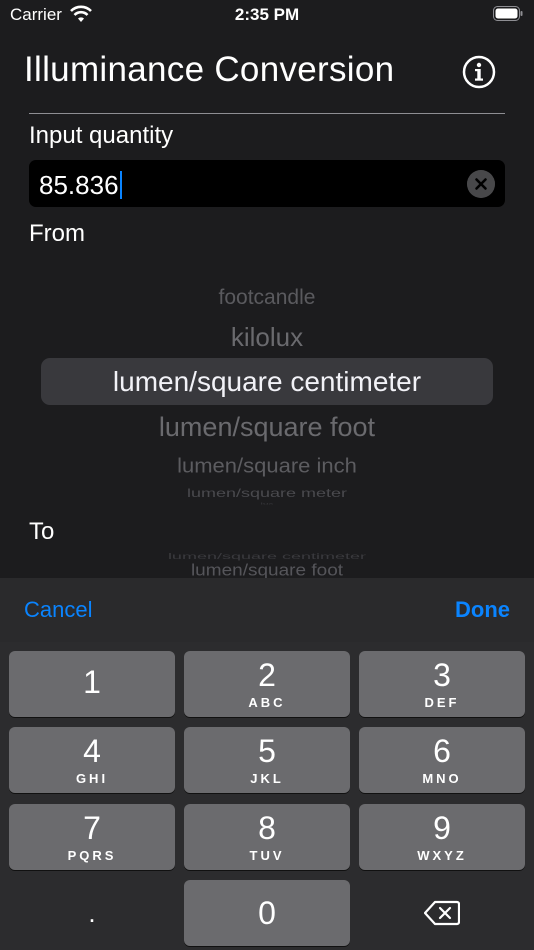 The width and height of the screenshot is (534, 950). Describe the element at coordinates (442, 827) in the screenshot. I see `key-digit: 9` at that location.